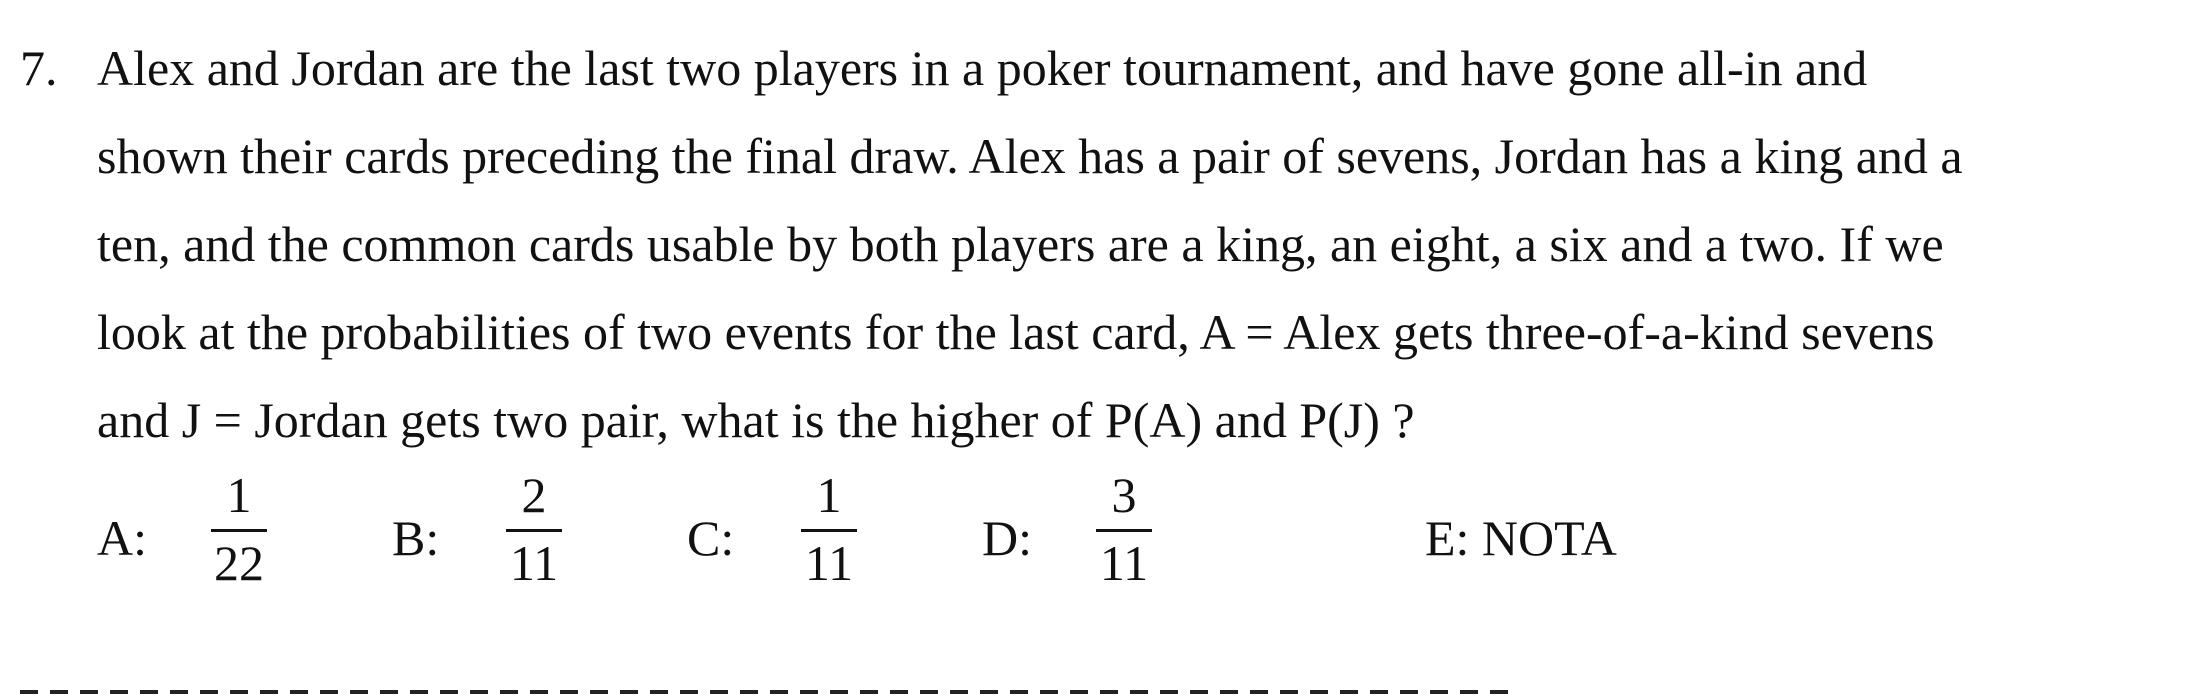 The image size is (2210, 700). What do you see at coordinates (829, 495) in the screenshot?
I see `choice-c-numerator: 1` at bounding box center [829, 495].